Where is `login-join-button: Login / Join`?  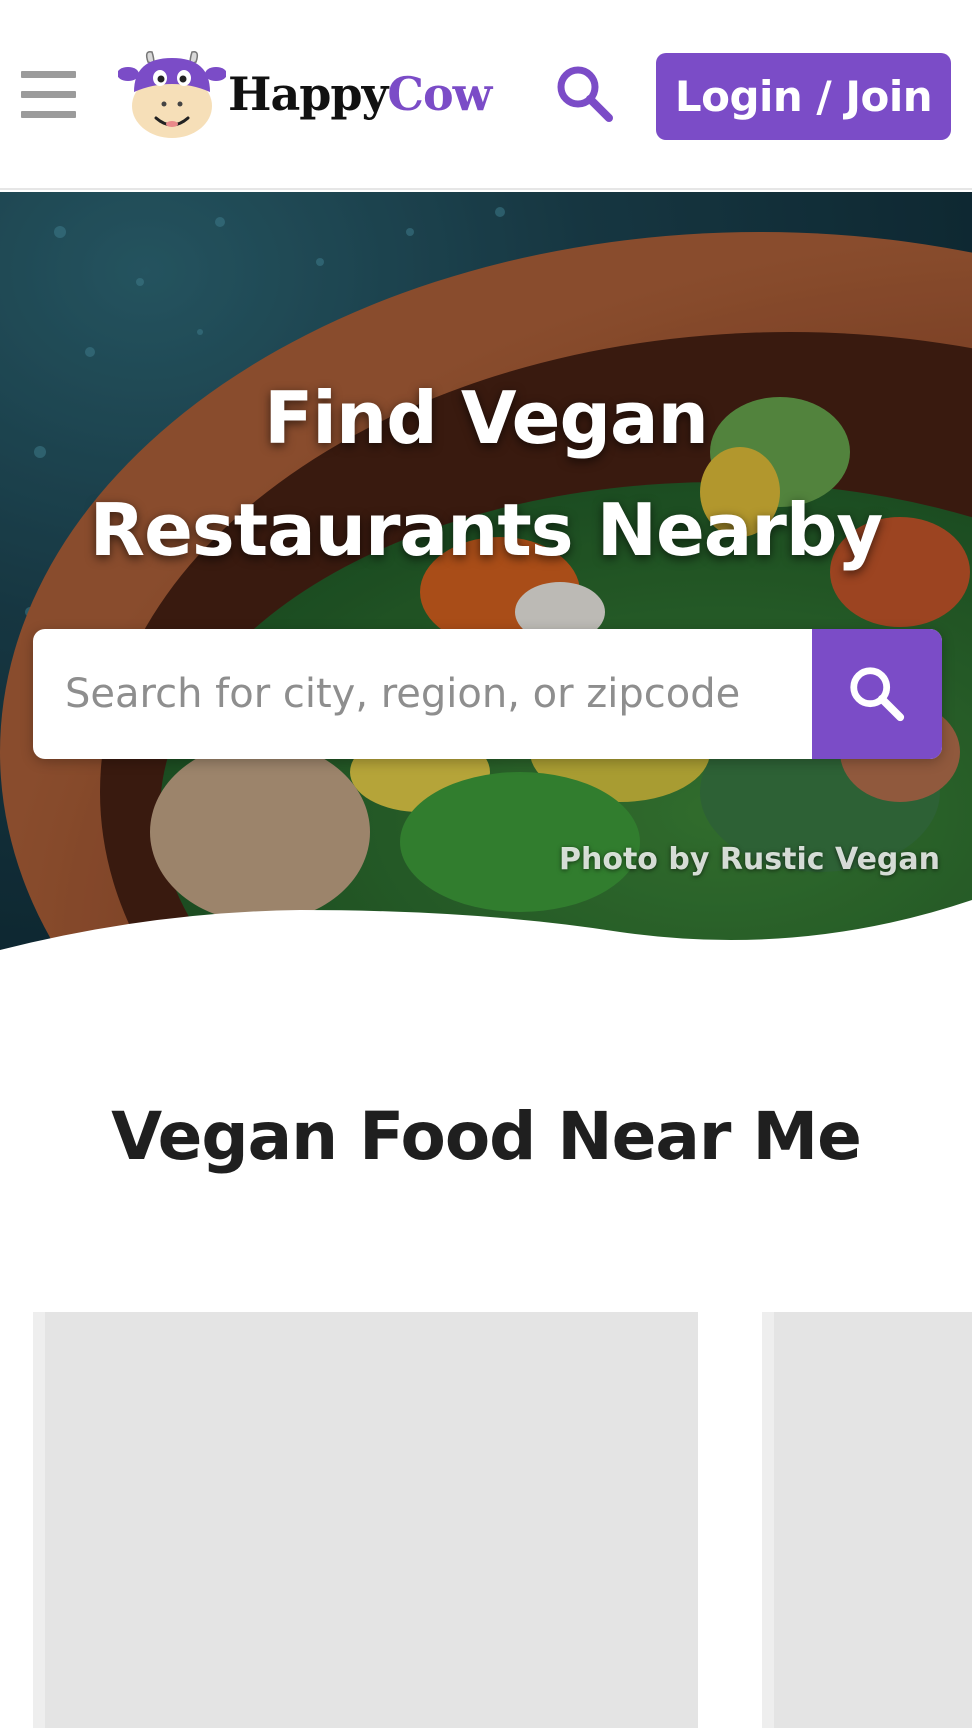 login-join-button: Login / Join is located at coordinates (803, 96).